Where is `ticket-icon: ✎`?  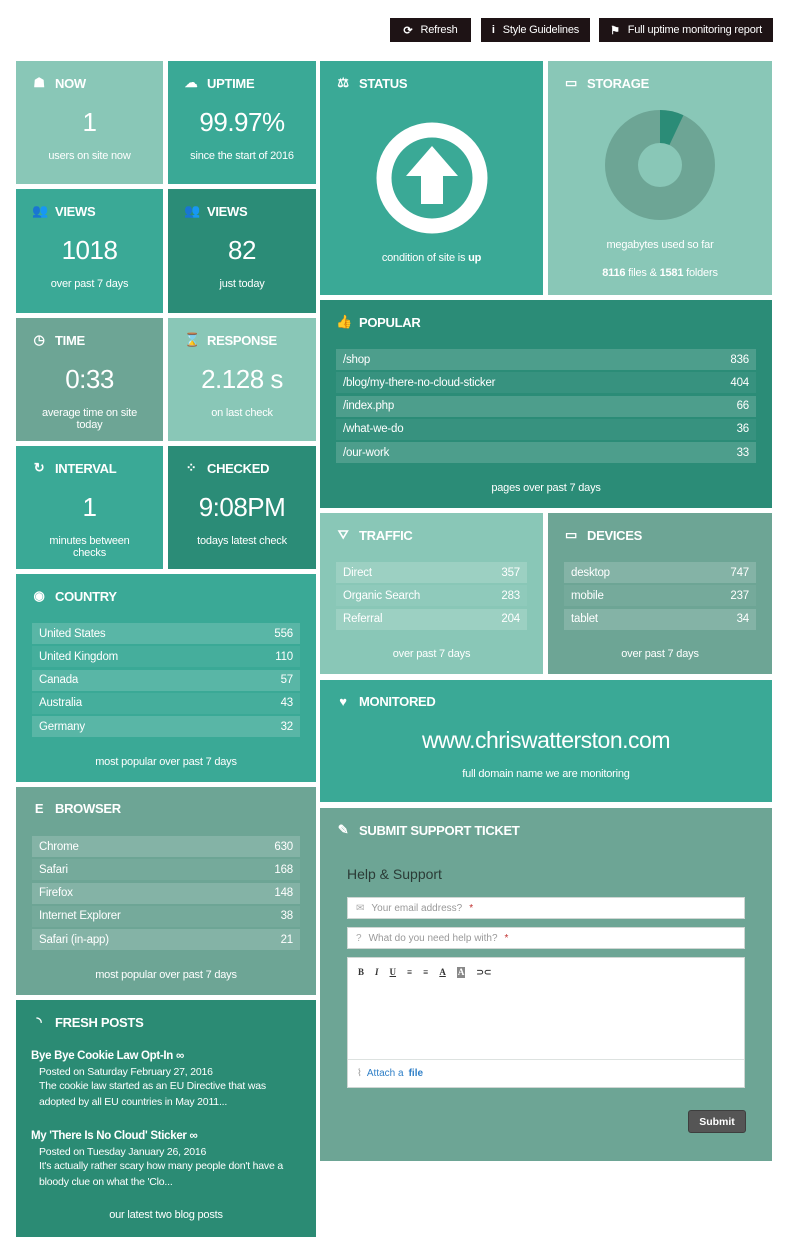
ticket-icon: ✎ is located at coordinates (343, 829).